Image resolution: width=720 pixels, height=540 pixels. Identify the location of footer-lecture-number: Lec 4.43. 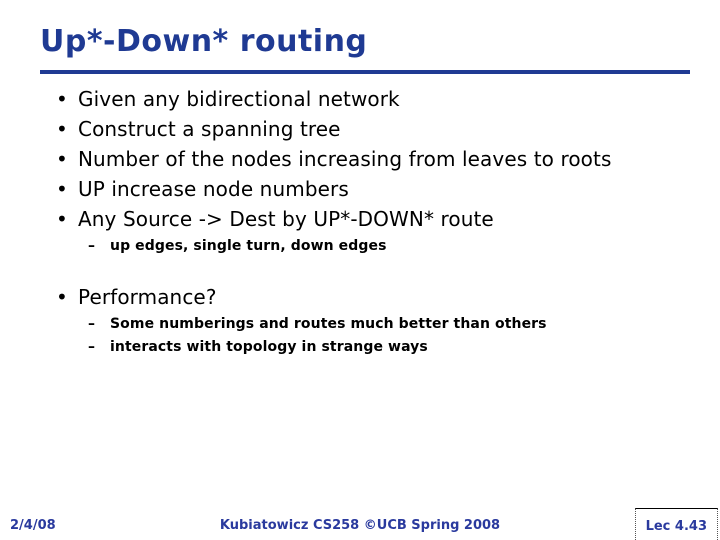
(676, 526).